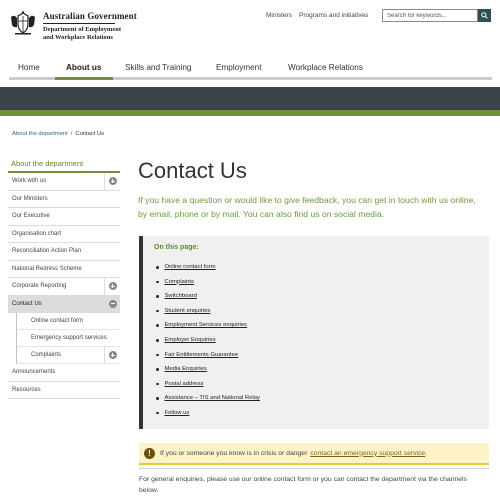 The image size is (500, 500). Describe the element at coordinates (27, 303) in the screenshot. I see `sidebar-item-label: Contact Us` at that location.